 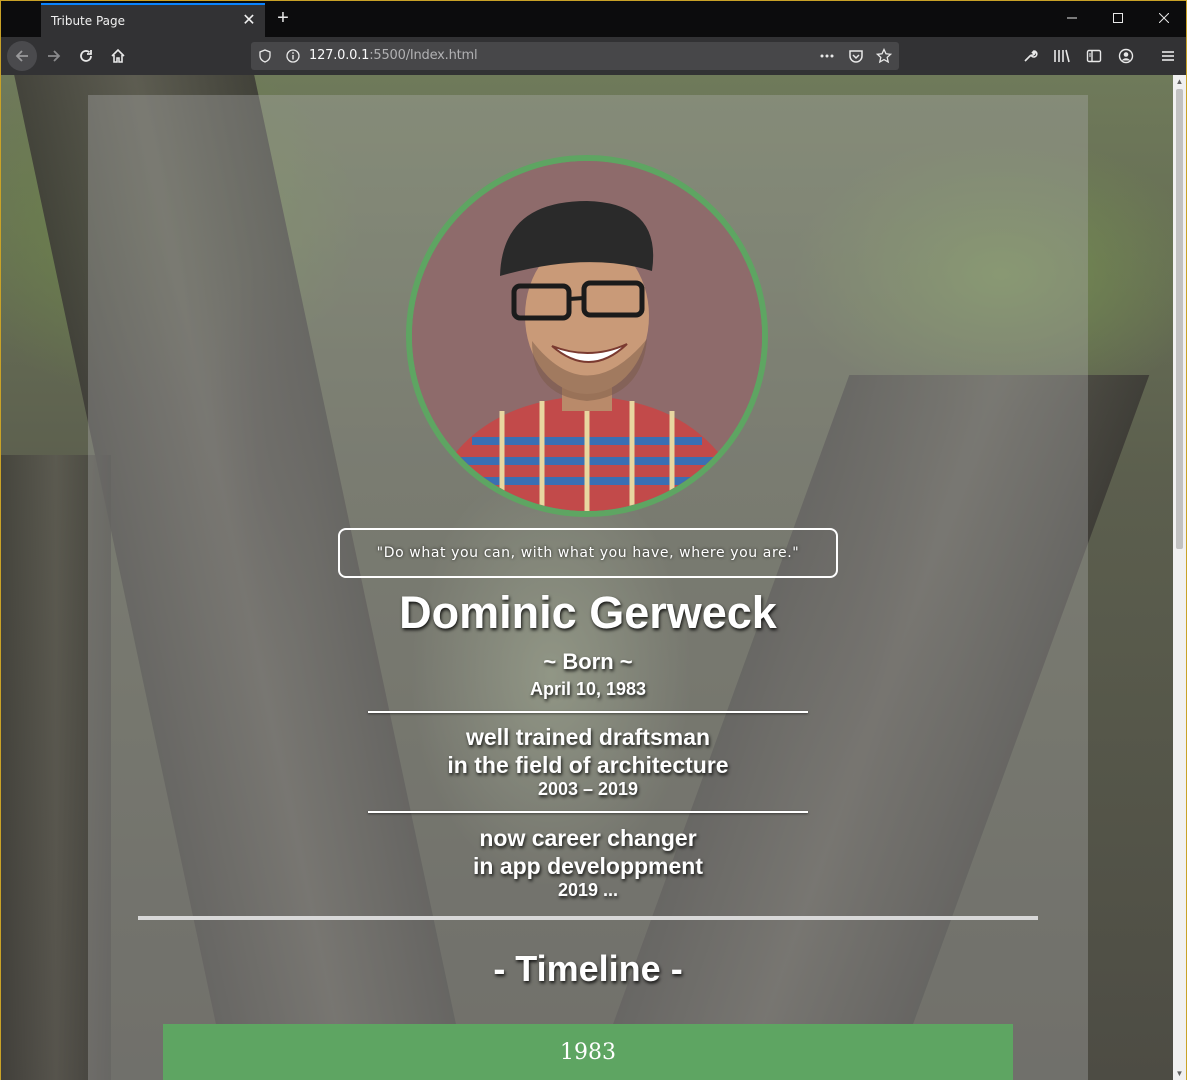 What do you see at coordinates (153, 20) in the screenshot?
I see `tab-tribute-page: Tribute Page ✕` at bounding box center [153, 20].